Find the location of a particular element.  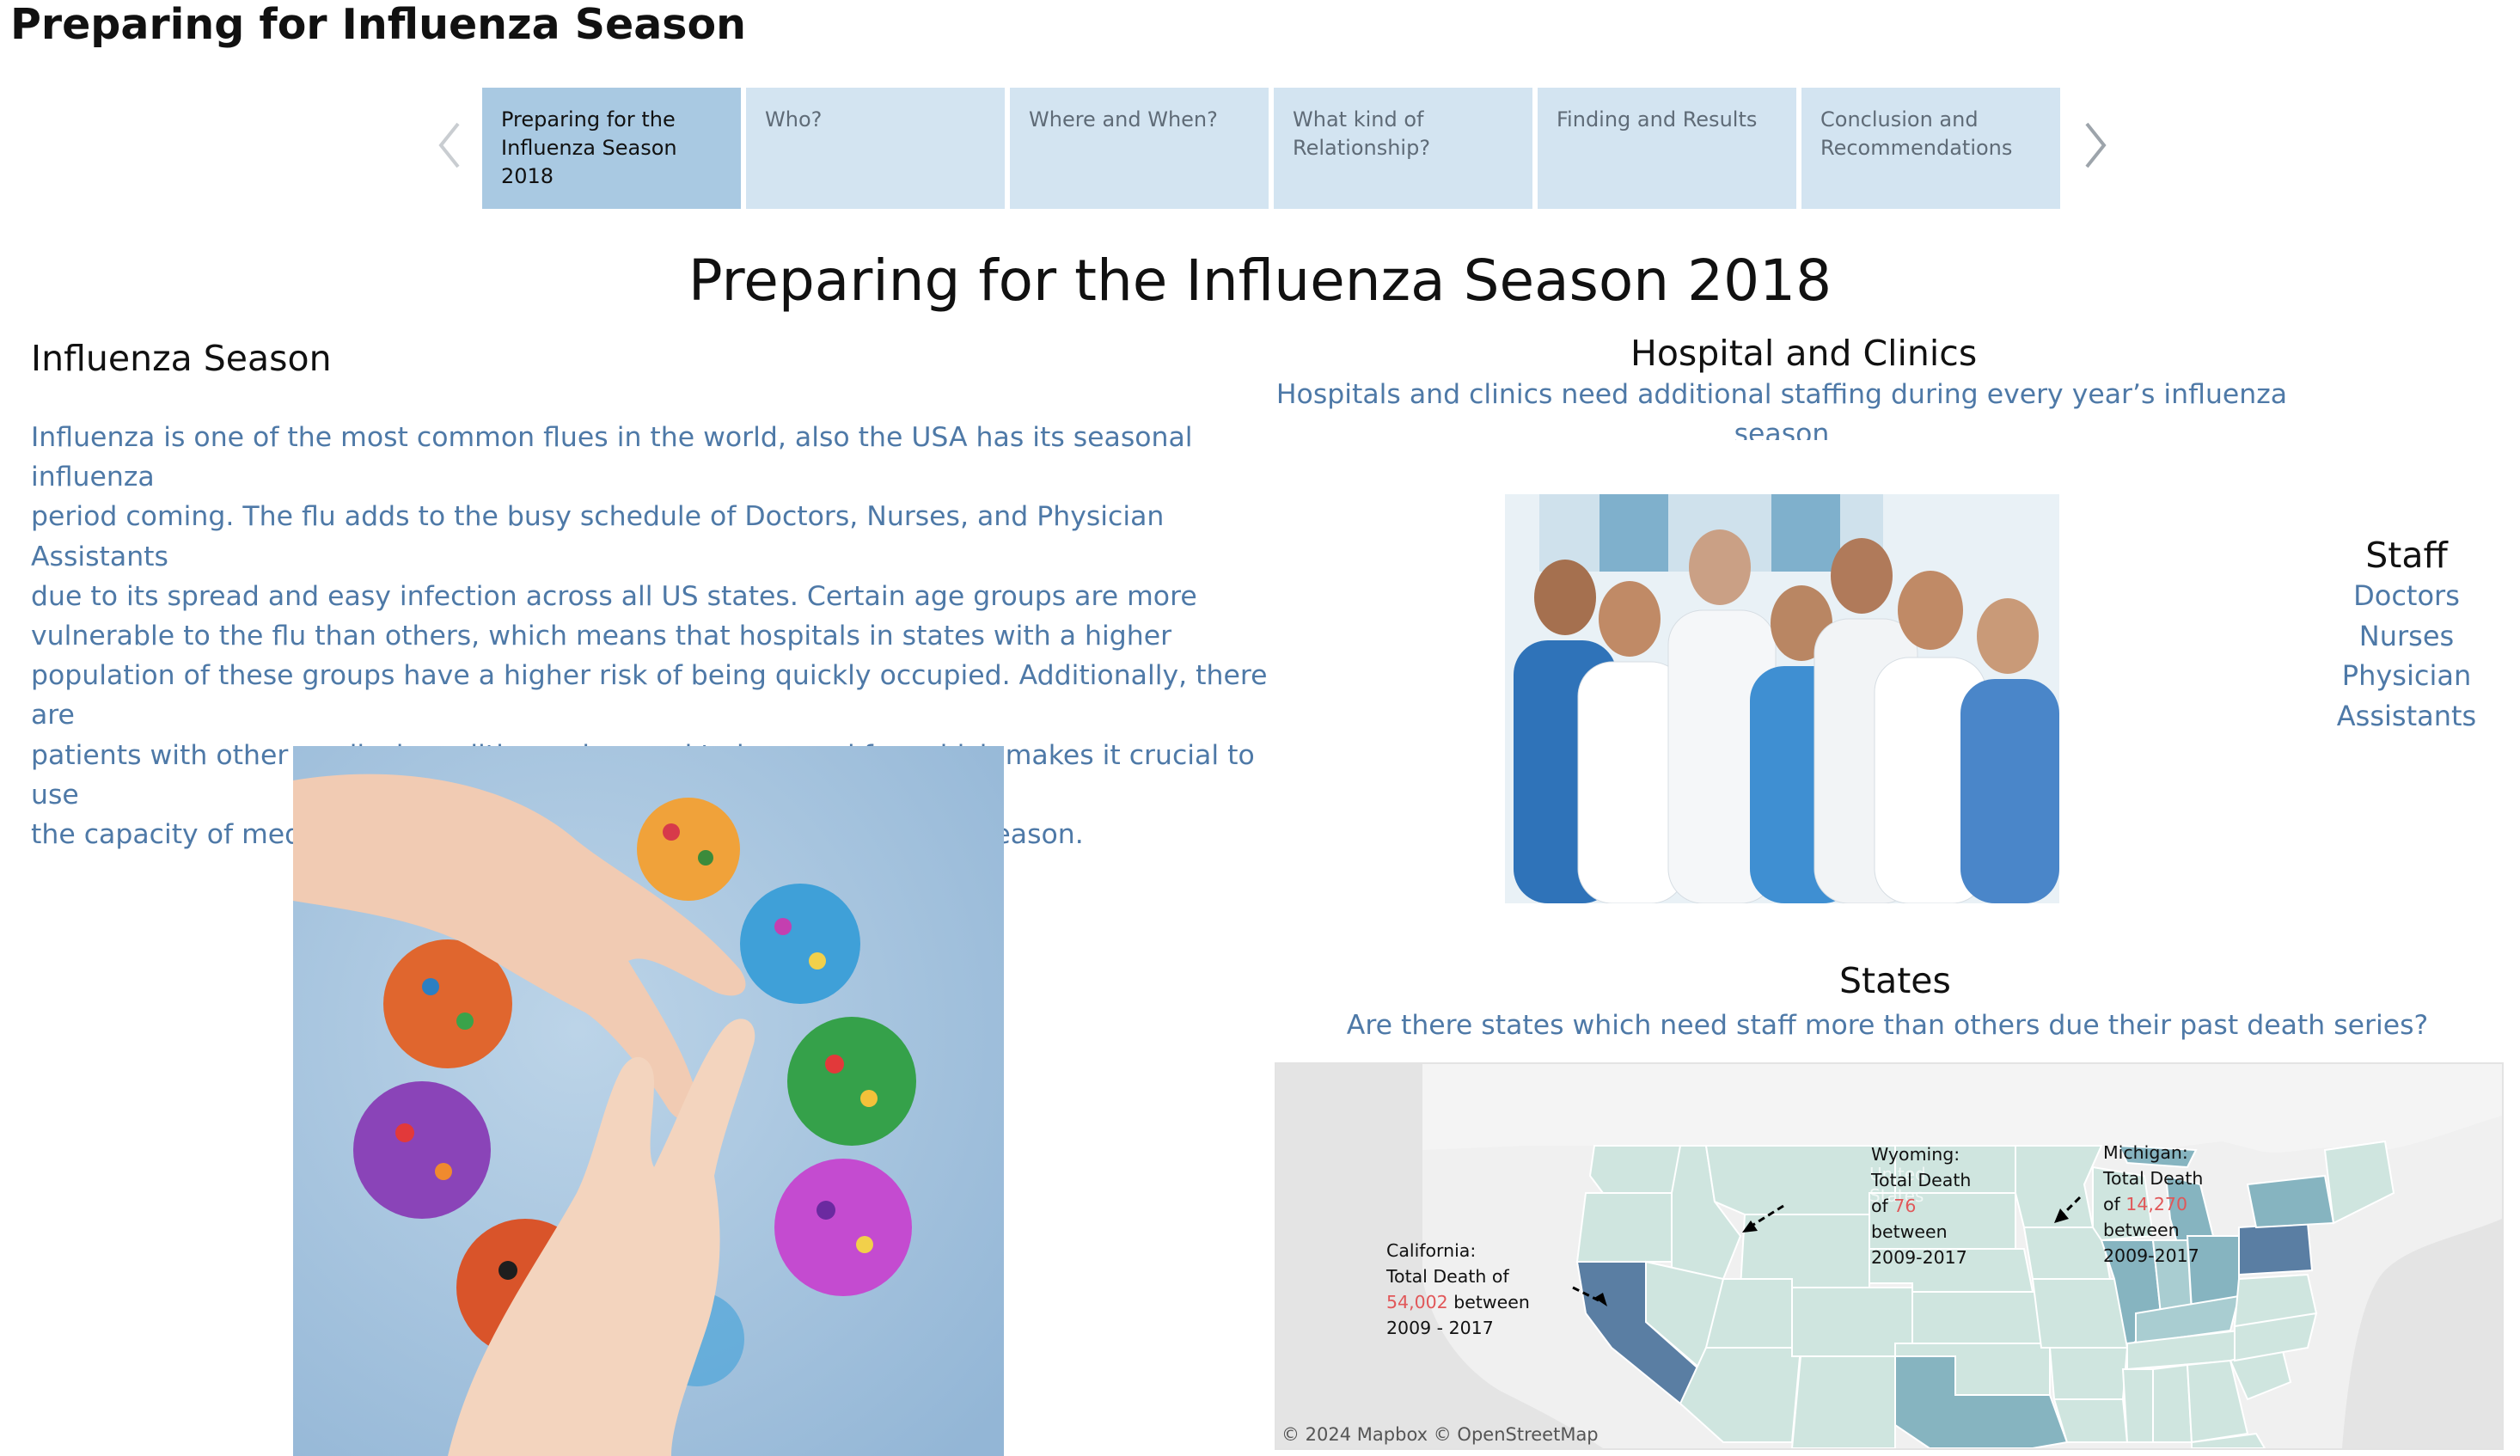

staff-item: Assistants is located at coordinates (2407, 716).